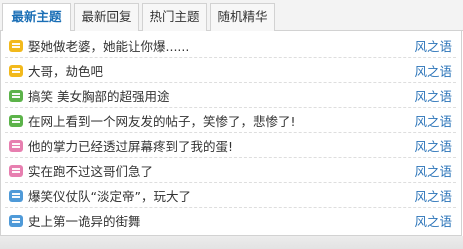 This screenshot has width=463, height=249. Describe the element at coordinates (162, 121) in the screenshot. I see `topic-title: 在网上看到一个网友发的帖子，笑惨了，悲惨了!` at that location.